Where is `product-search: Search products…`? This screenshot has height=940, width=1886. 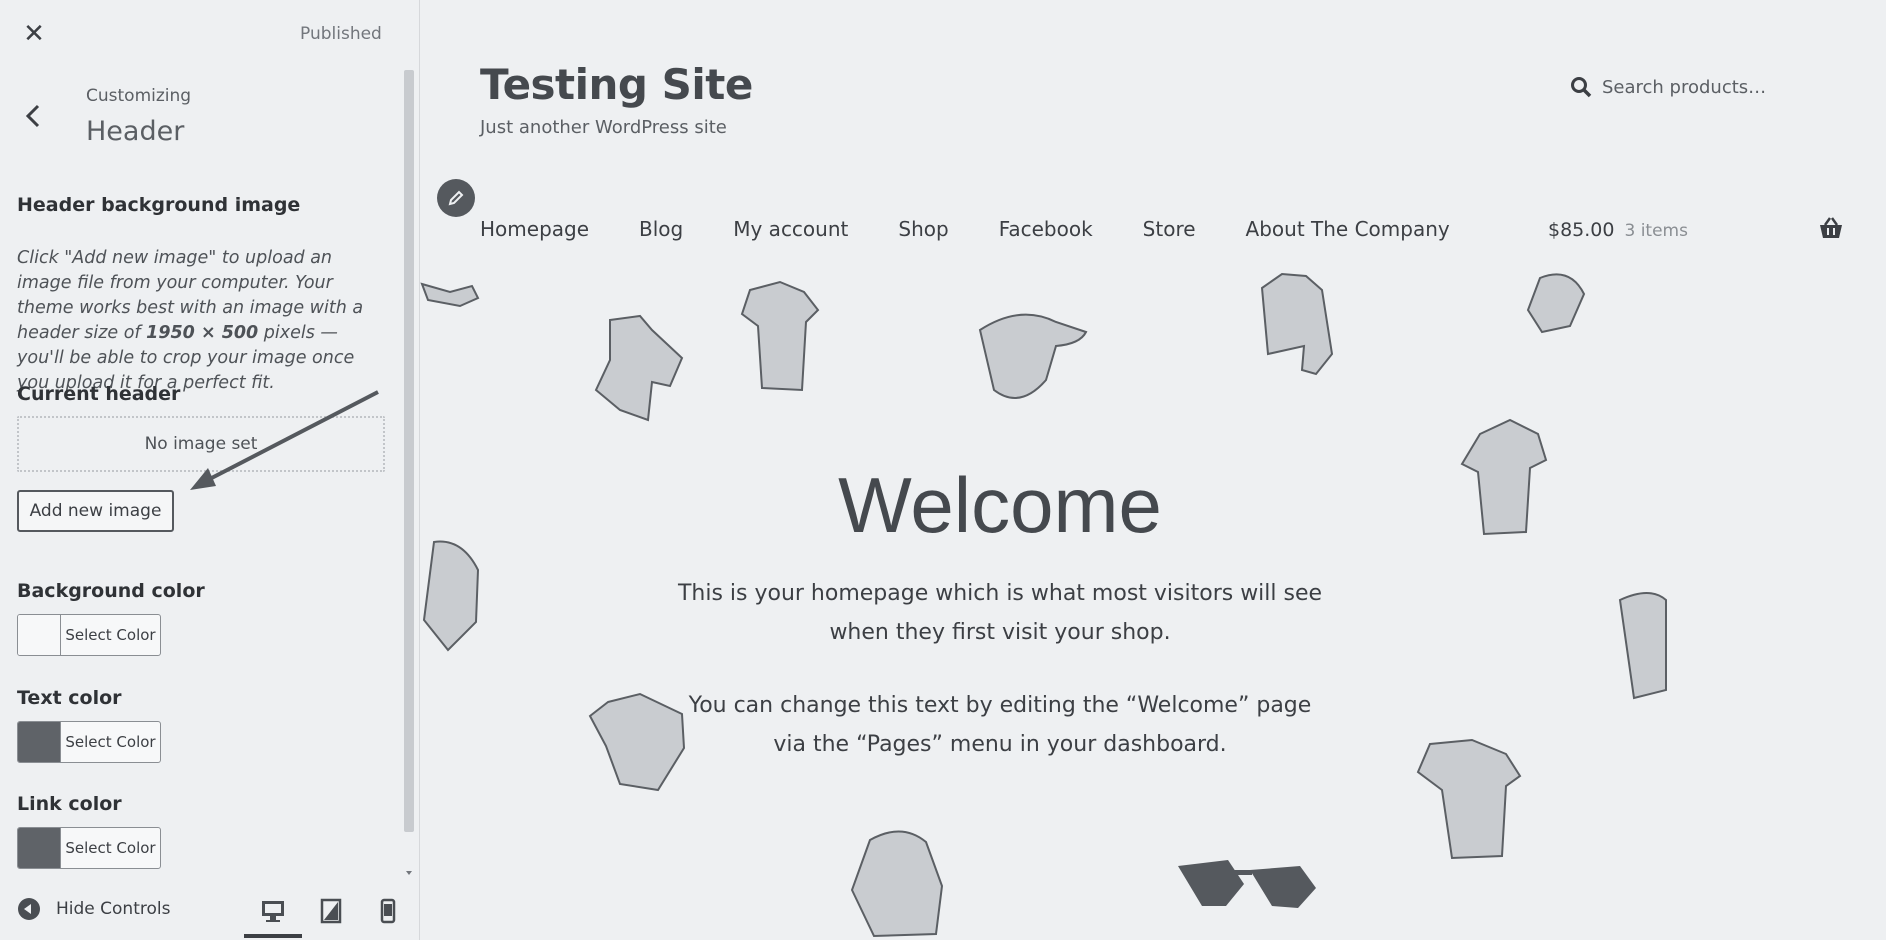
product-search: Search products… is located at coordinates (1668, 87).